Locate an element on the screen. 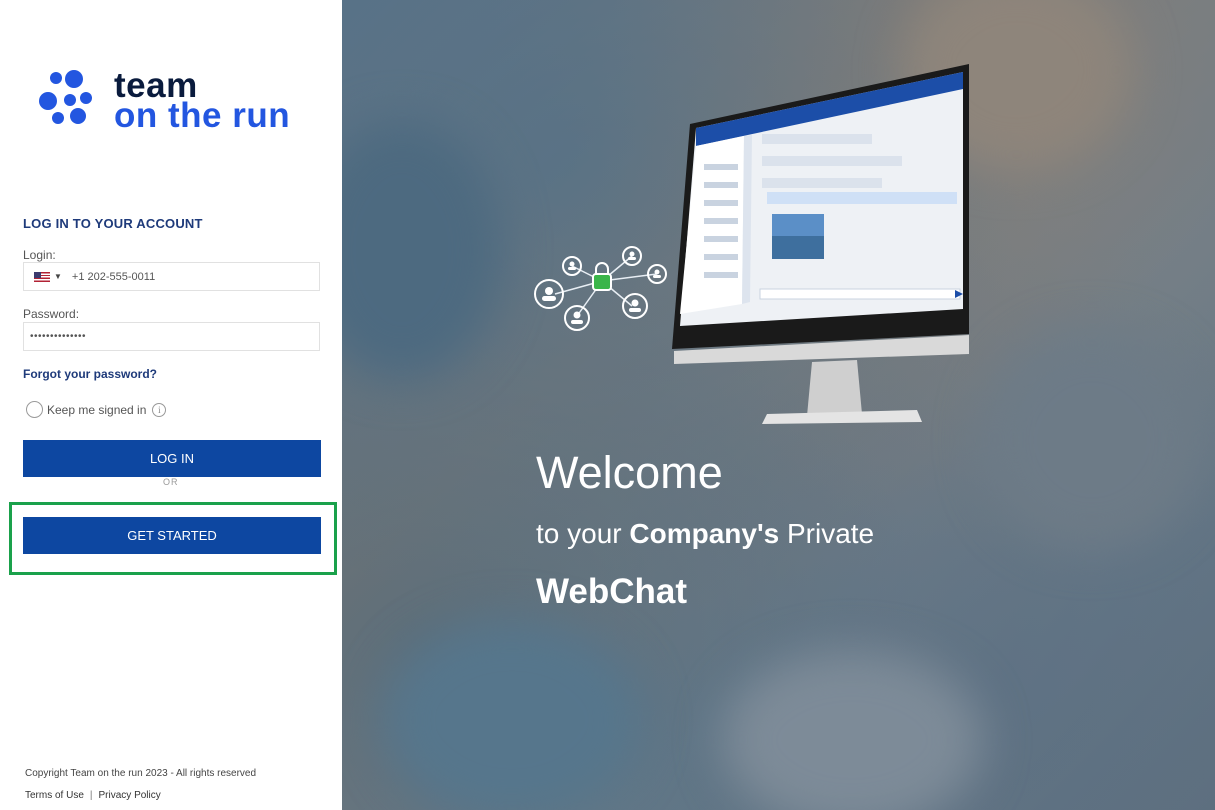 This screenshot has width=1215, height=810. tagline-bold: Company's is located at coordinates (704, 533).